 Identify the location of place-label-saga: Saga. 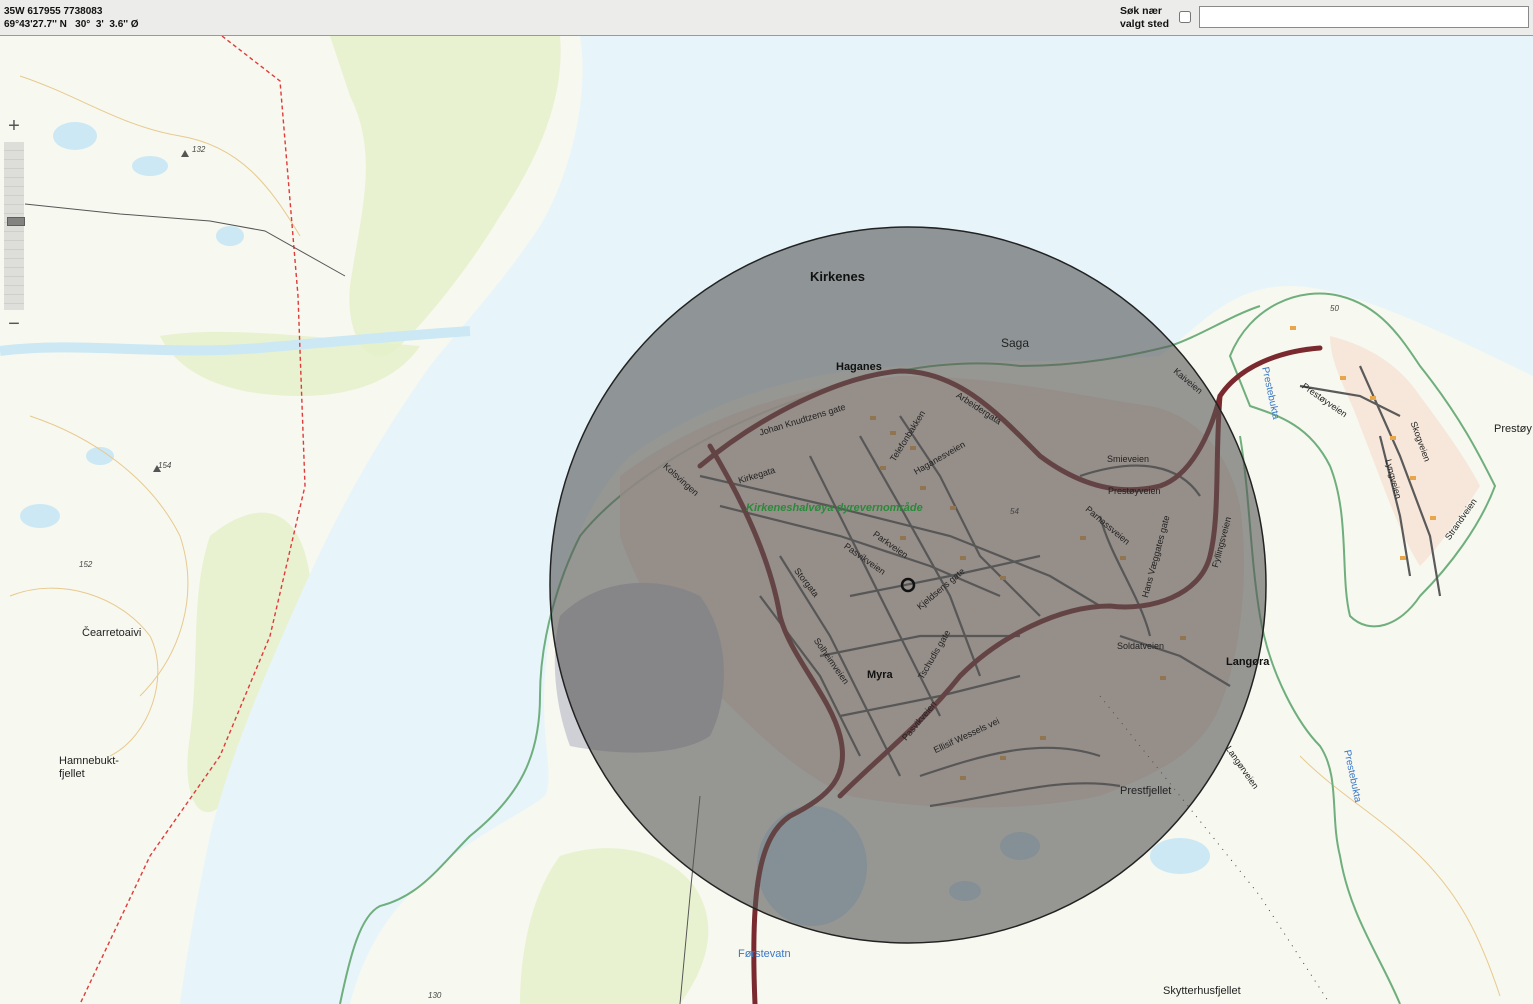
(1015, 343).